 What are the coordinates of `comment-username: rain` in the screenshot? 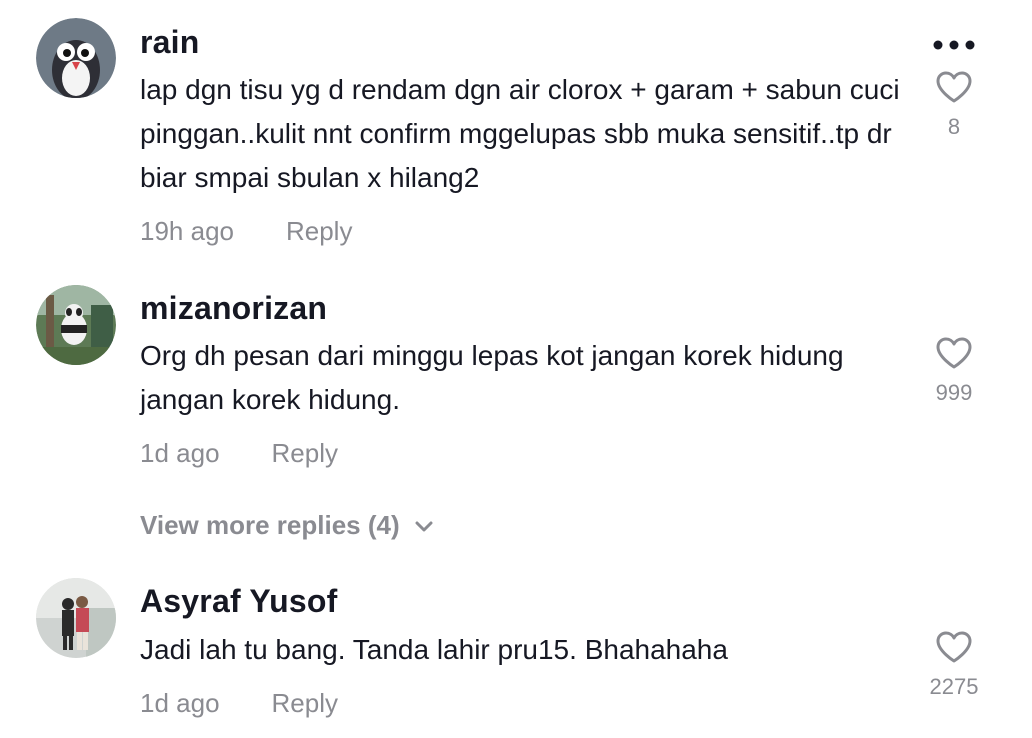 It's located at (170, 42).